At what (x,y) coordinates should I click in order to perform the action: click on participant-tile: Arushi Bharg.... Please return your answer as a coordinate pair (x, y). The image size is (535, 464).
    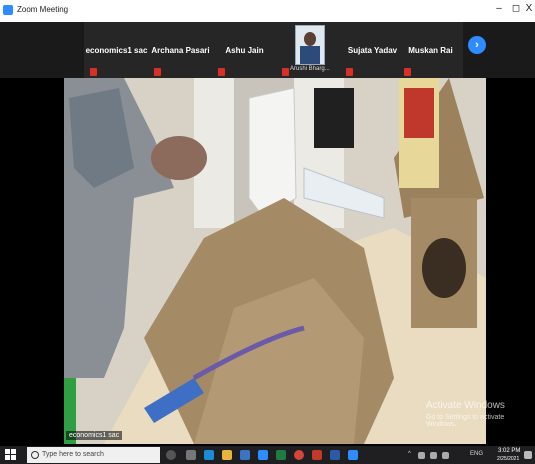
    Looking at the image, I should click on (308, 50).